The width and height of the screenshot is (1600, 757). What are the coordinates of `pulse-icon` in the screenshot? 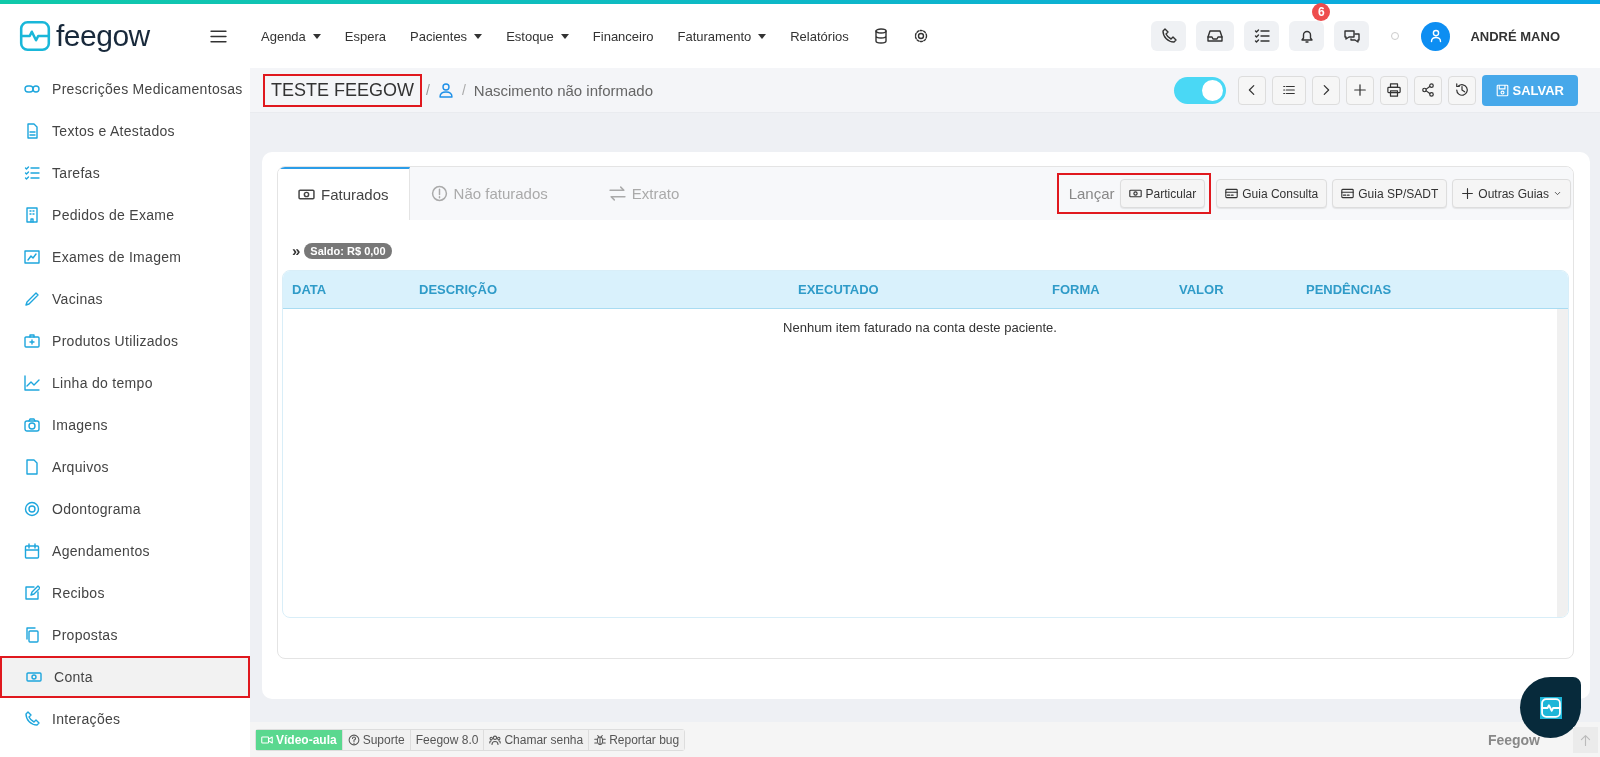 It's located at (1550, 707).